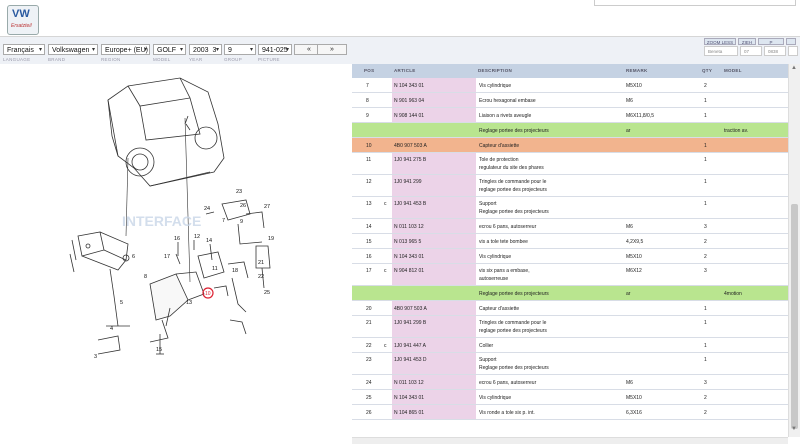  What do you see at coordinates (196, 59) in the screenshot?
I see `year-label: YEAR` at bounding box center [196, 59].